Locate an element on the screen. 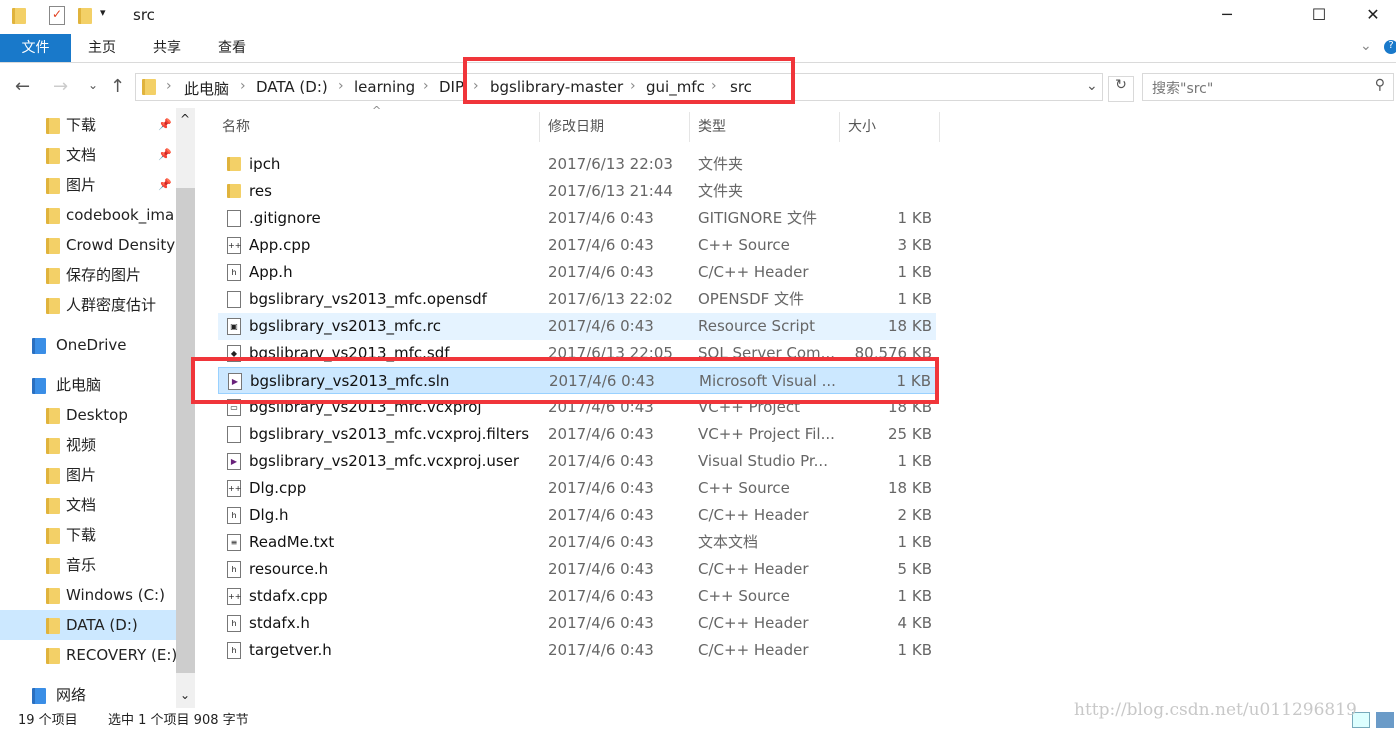 The image size is (1396, 732). sidebar-item: 保存的图片 is located at coordinates (88, 275).